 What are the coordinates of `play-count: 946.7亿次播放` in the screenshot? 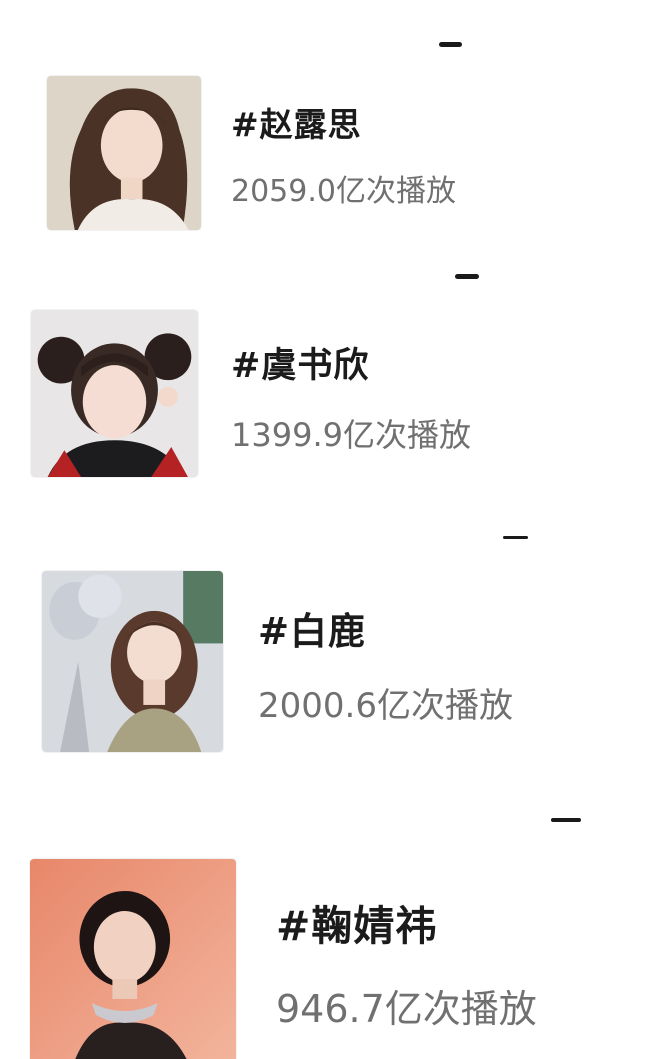 It's located at (406, 1009).